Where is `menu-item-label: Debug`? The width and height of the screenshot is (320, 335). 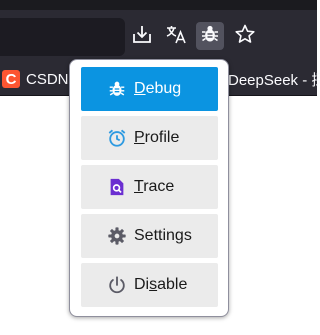
menu-item-label: Debug is located at coordinates (158, 88).